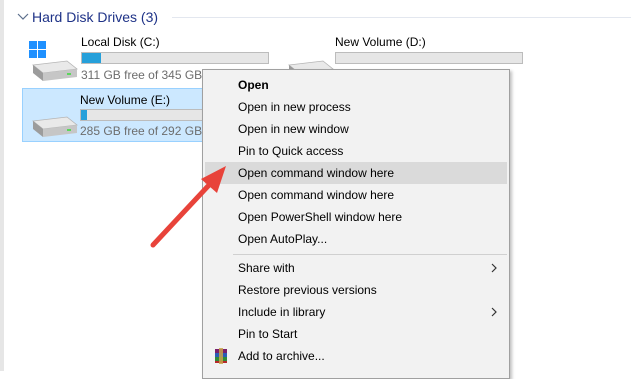 The height and width of the screenshot is (379, 631). Describe the element at coordinates (142, 75) in the screenshot. I see `drive-free-space: 311 GB free of 345 GB` at that location.